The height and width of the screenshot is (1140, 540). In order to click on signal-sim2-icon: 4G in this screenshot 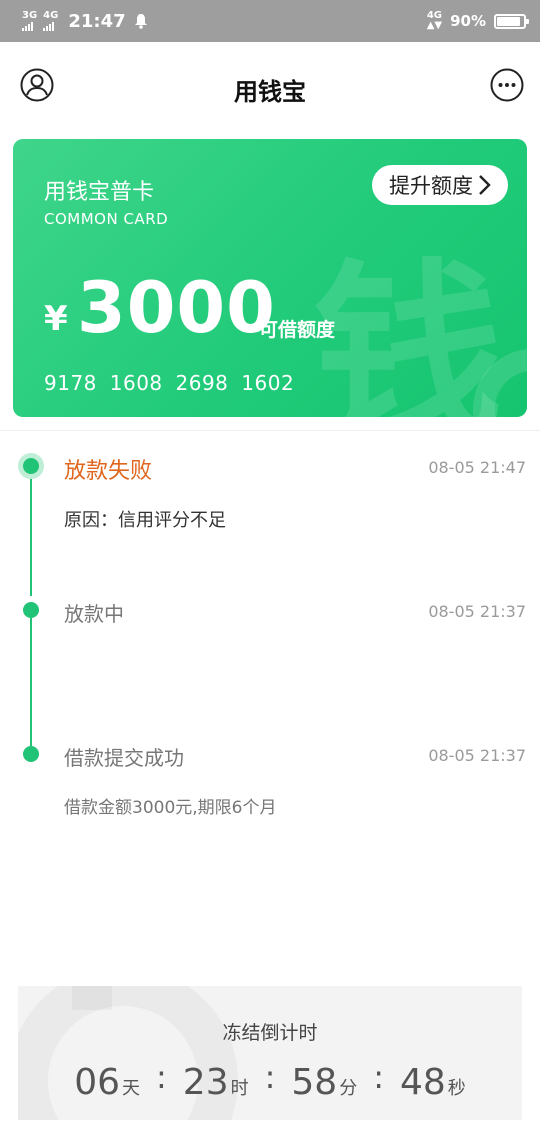, I will do `click(50, 21)`.